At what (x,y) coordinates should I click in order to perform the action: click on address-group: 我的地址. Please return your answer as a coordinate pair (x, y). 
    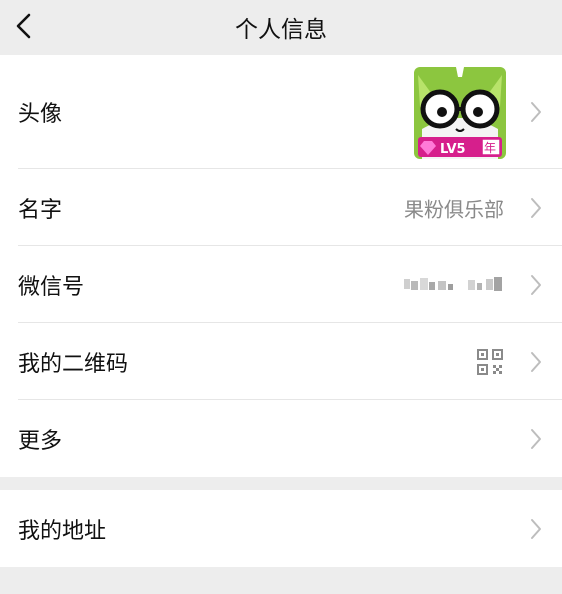
    Looking at the image, I should click on (281, 528).